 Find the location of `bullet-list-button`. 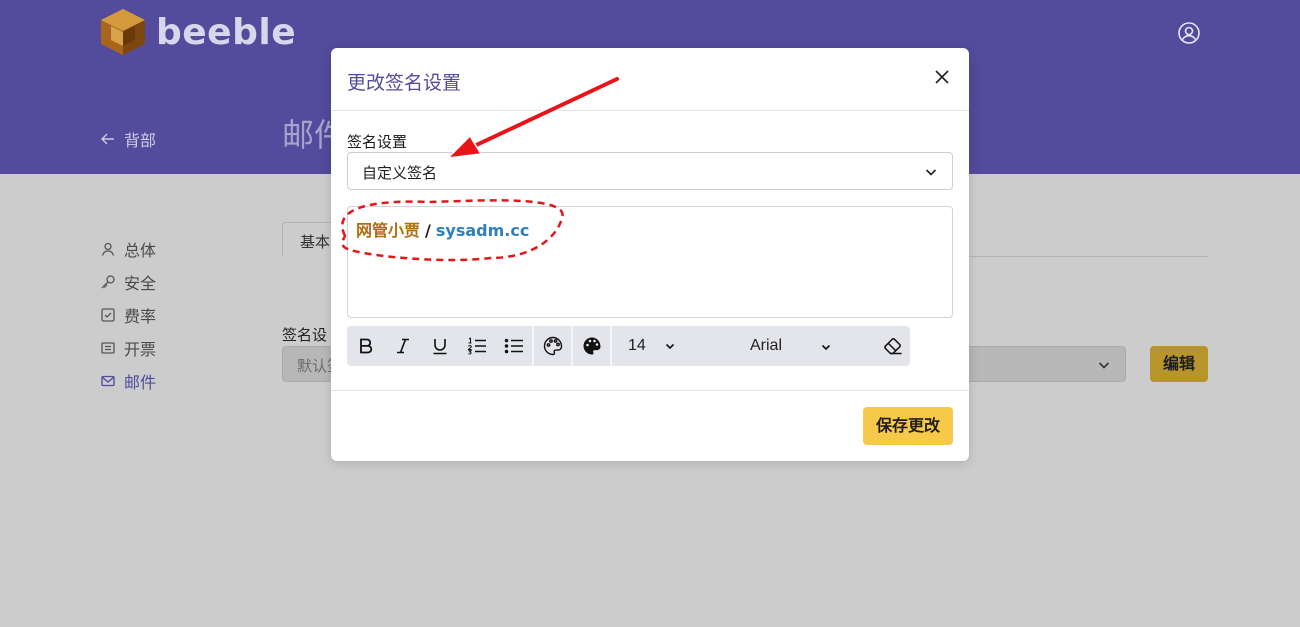

bullet-list-button is located at coordinates (513, 346).